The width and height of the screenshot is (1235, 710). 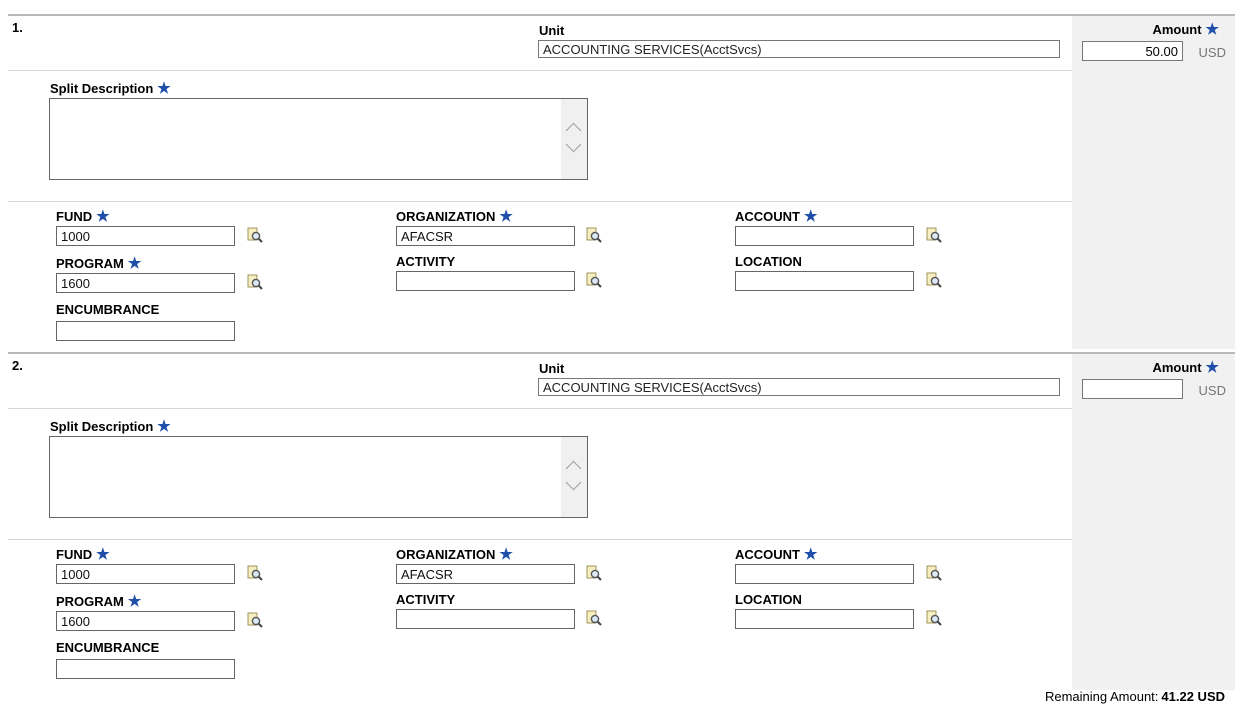 What do you see at coordinates (1132, 51) in the screenshot?
I see `amount-field: 50.00` at bounding box center [1132, 51].